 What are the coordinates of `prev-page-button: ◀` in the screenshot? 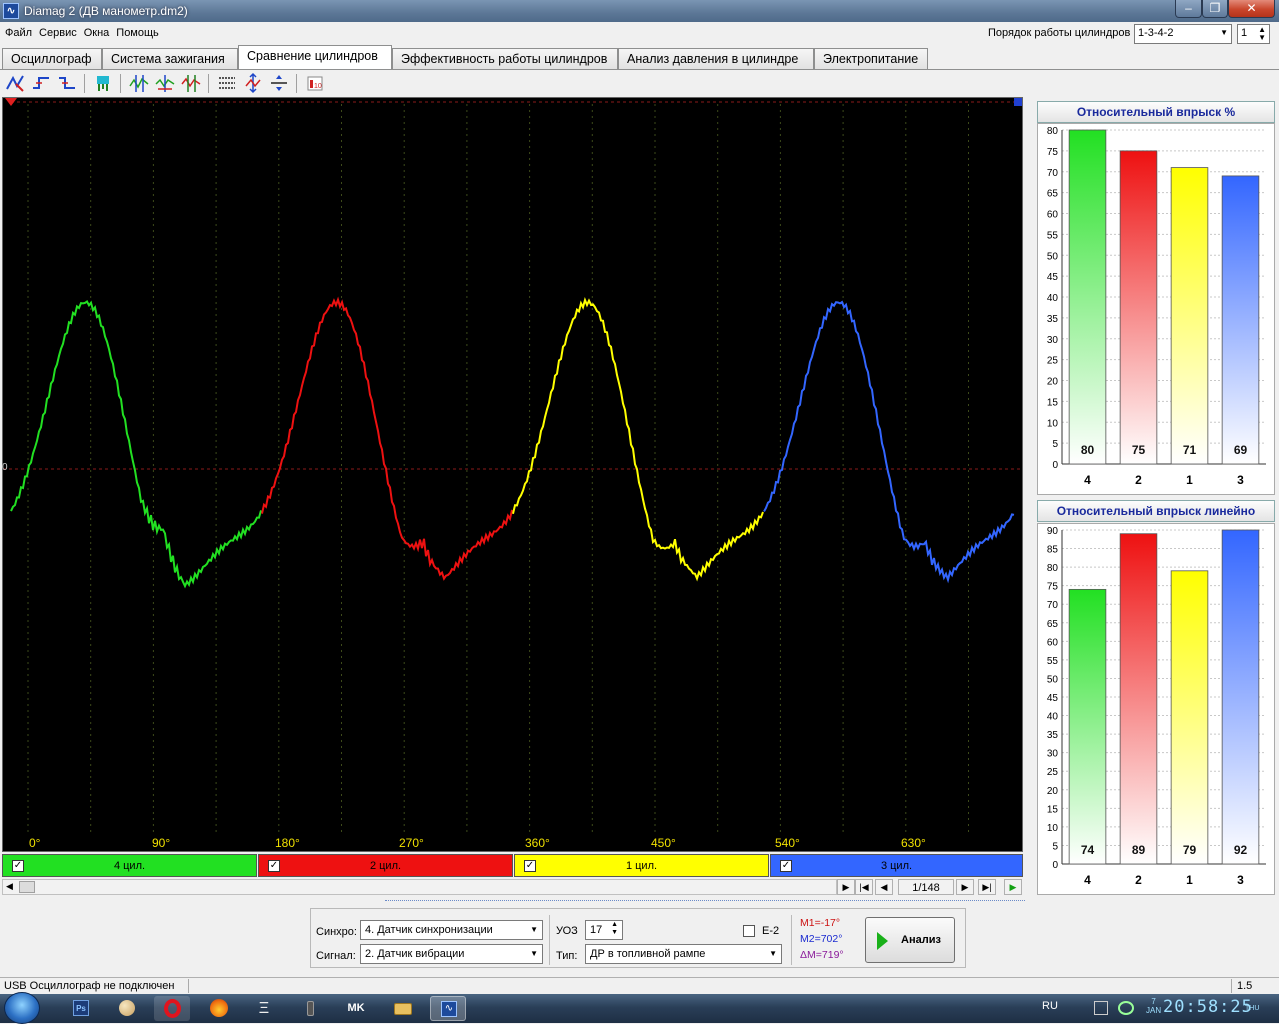 It's located at (884, 887).